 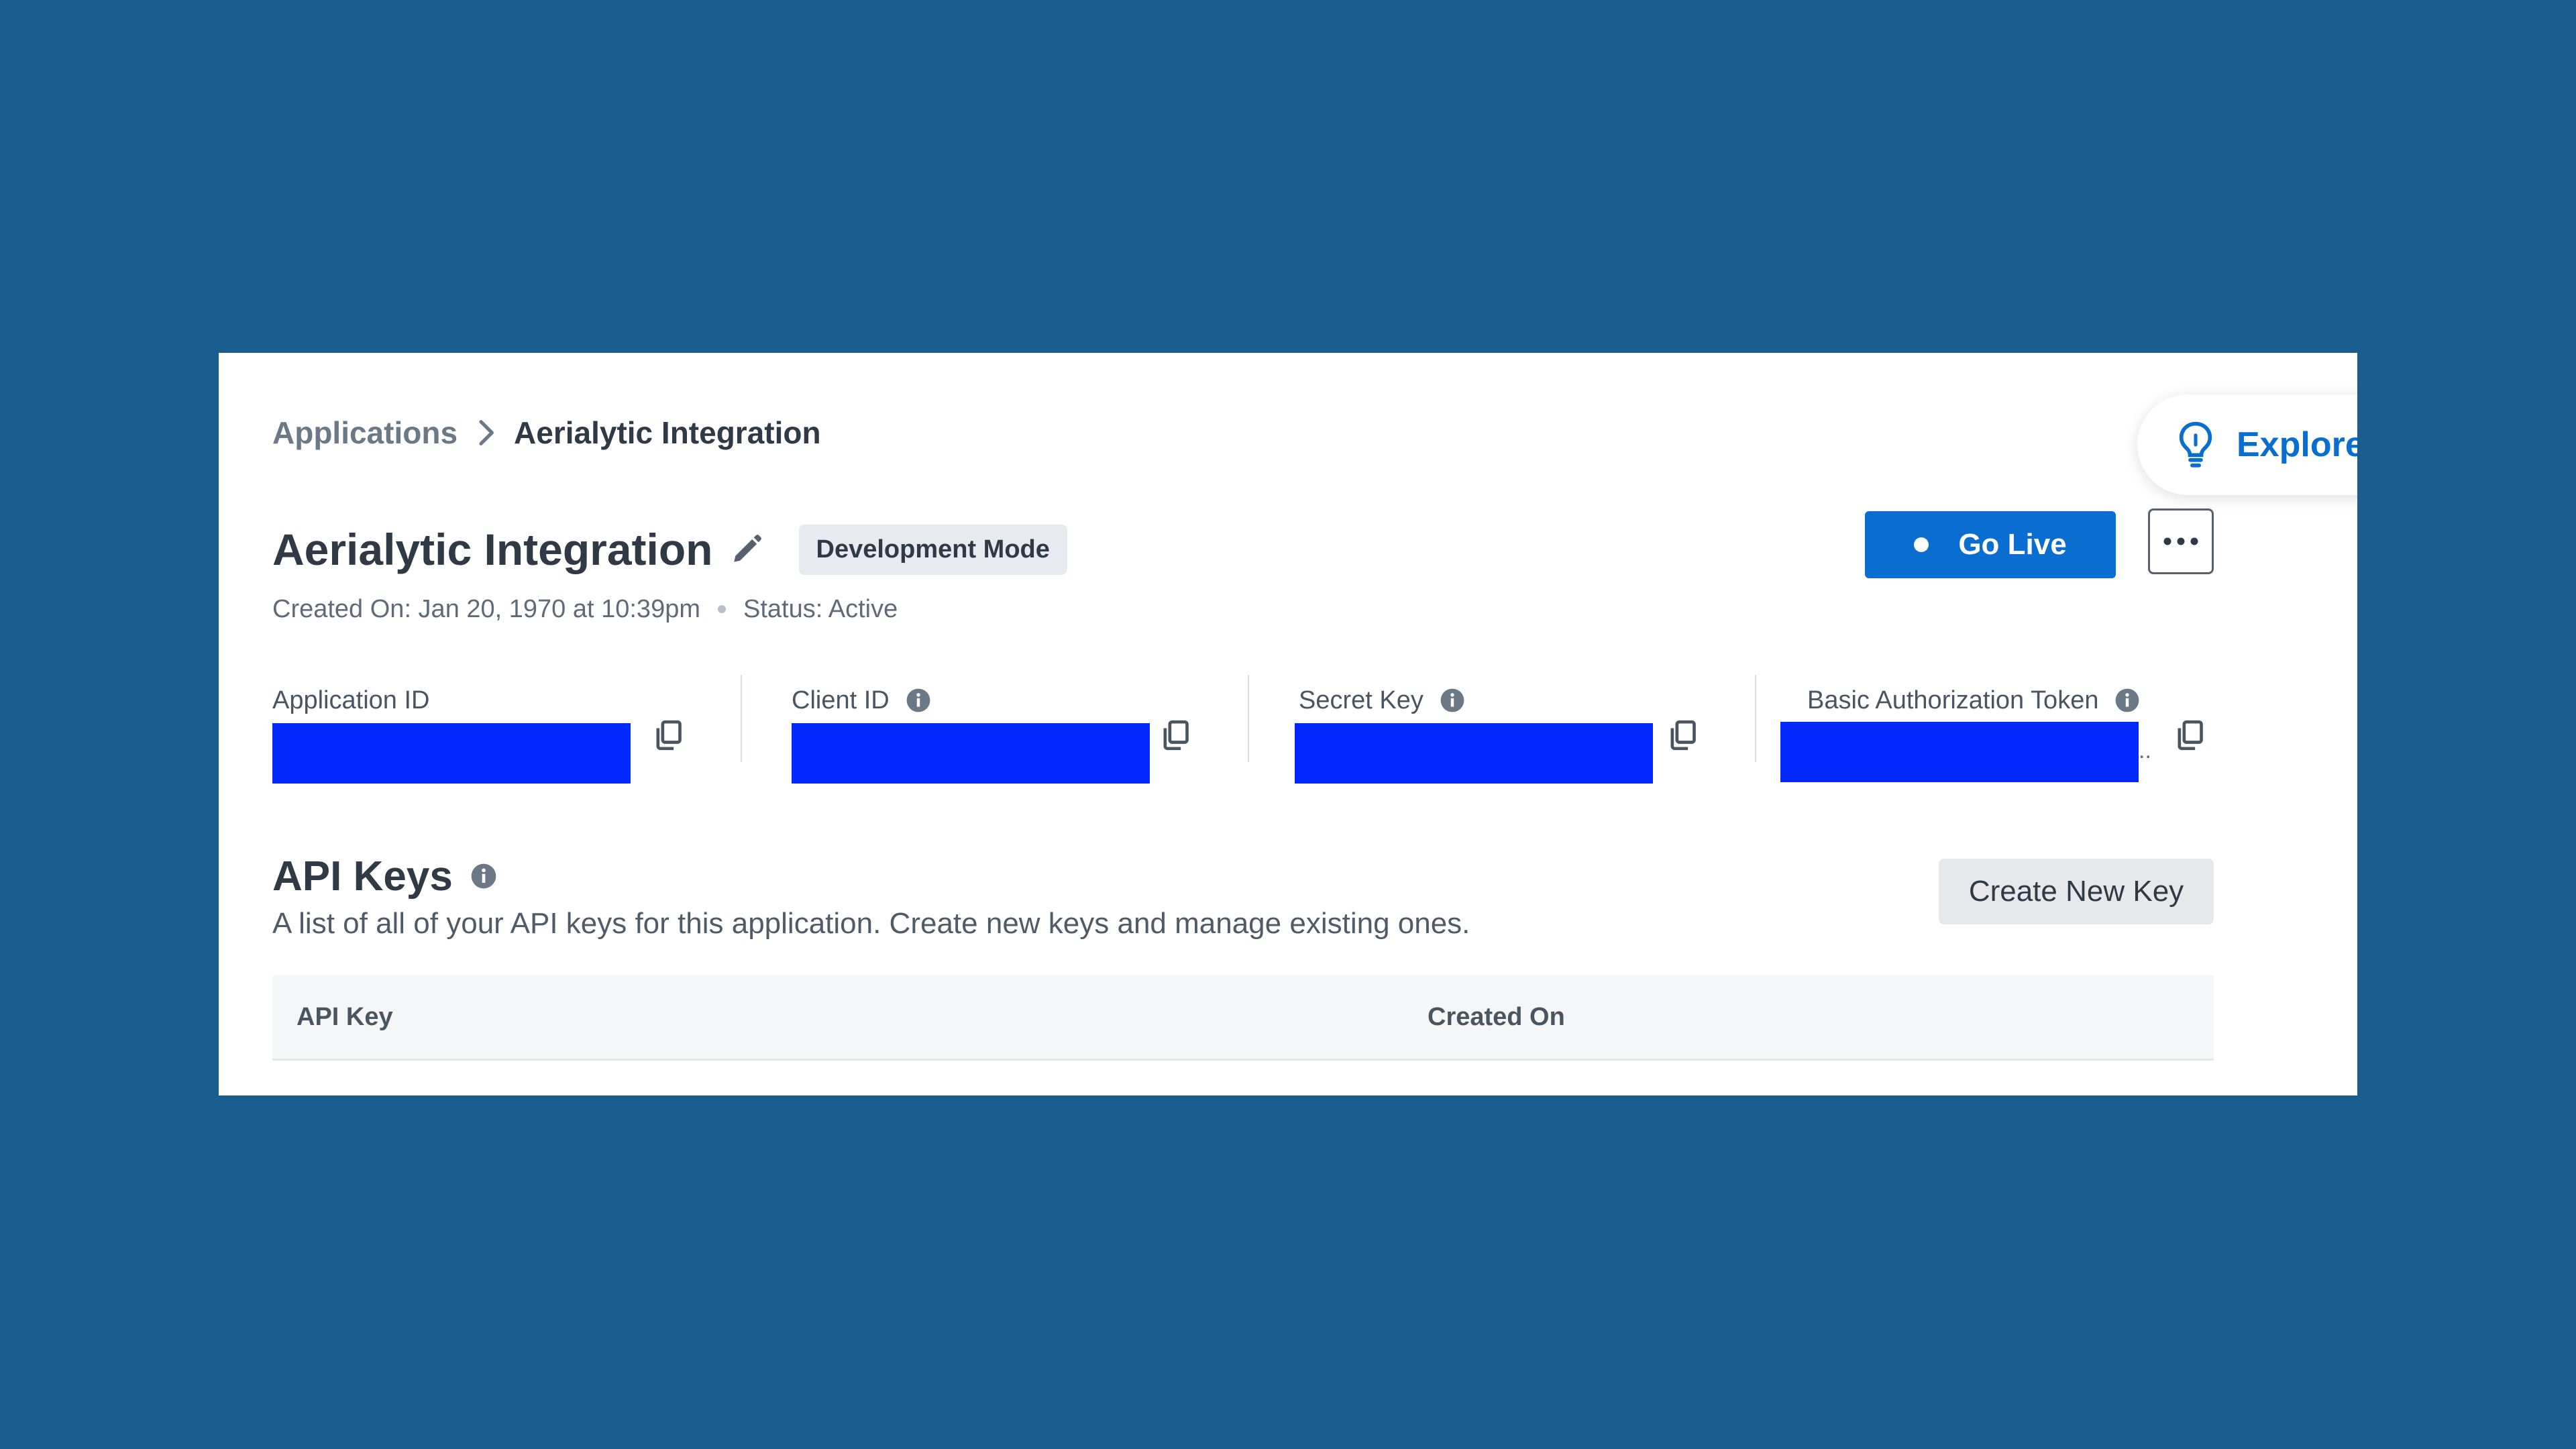 I want to click on application-id-label: Application ID, so click(x=350, y=700).